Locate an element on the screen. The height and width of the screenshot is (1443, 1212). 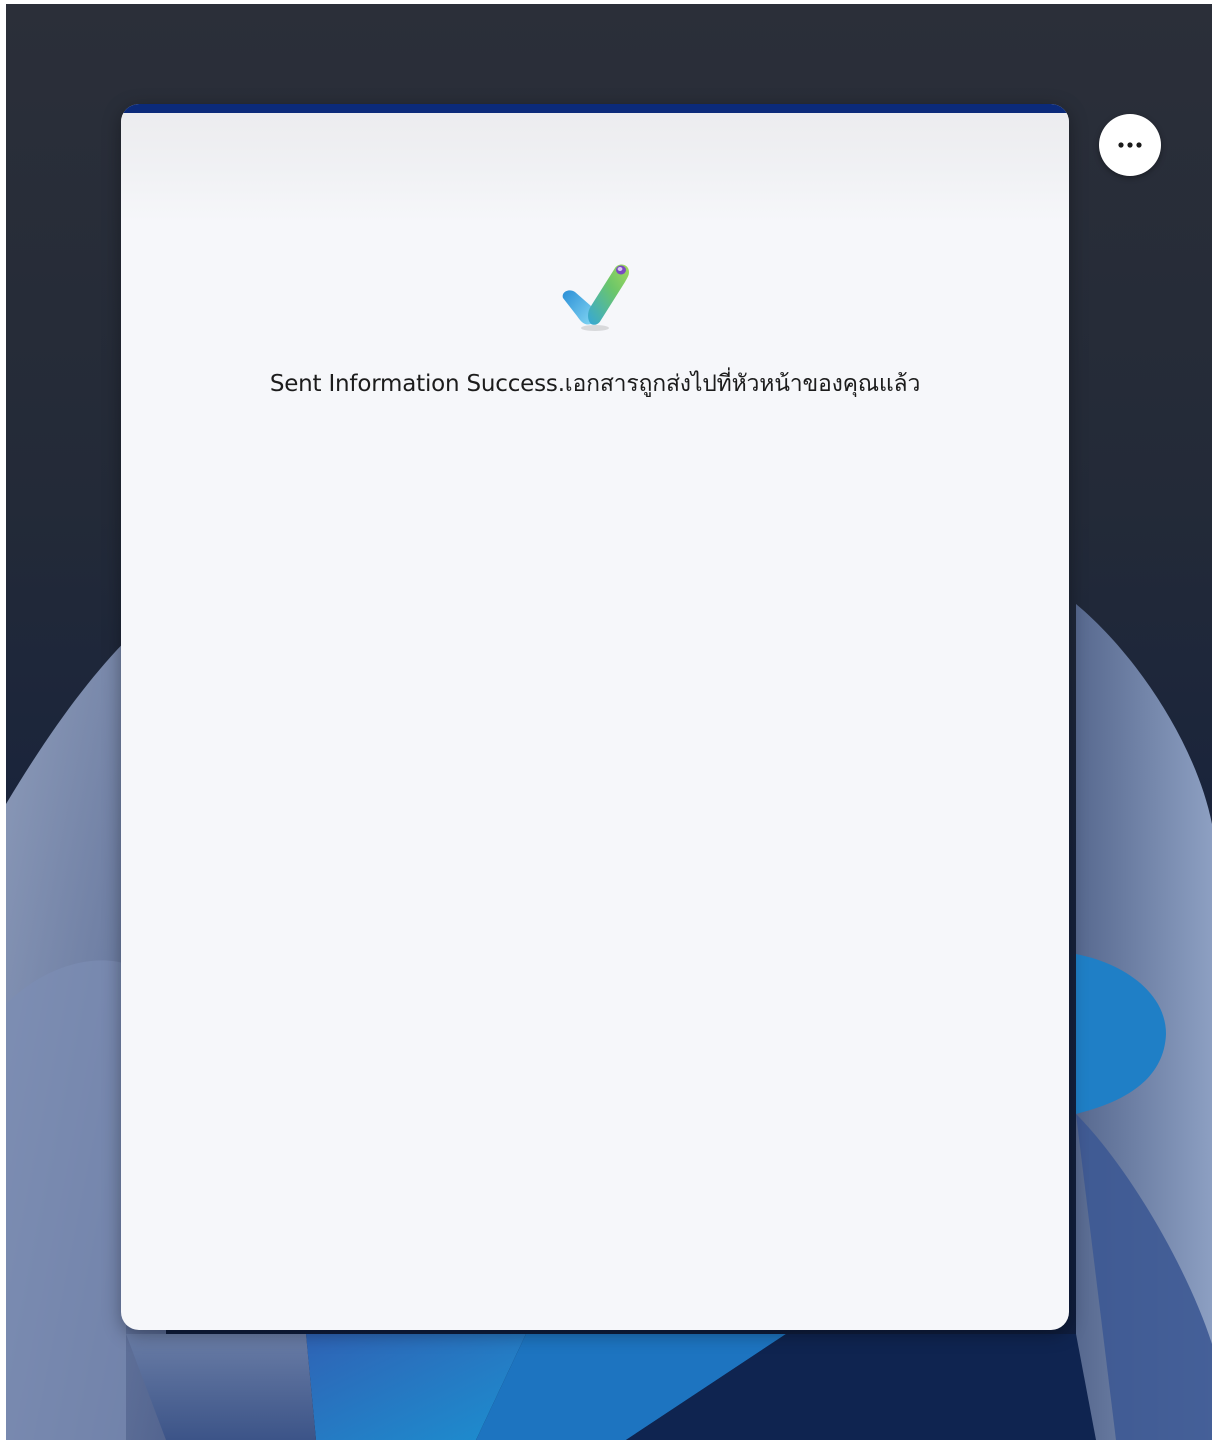
more-options-button is located at coordinates (1130, 145).